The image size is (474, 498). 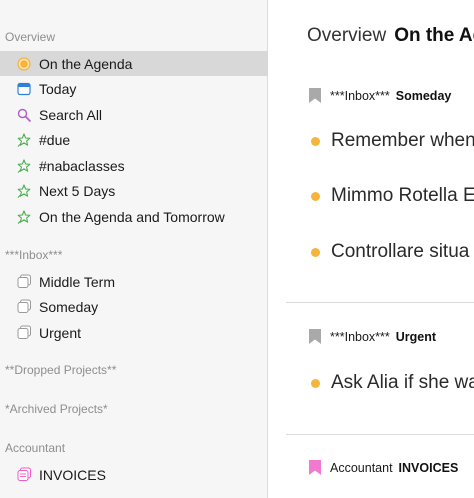 What do you see at coordinates (416, 336) in the screenshot?
I see `group-project-label: Urgent` at bounding box center [416, 336].